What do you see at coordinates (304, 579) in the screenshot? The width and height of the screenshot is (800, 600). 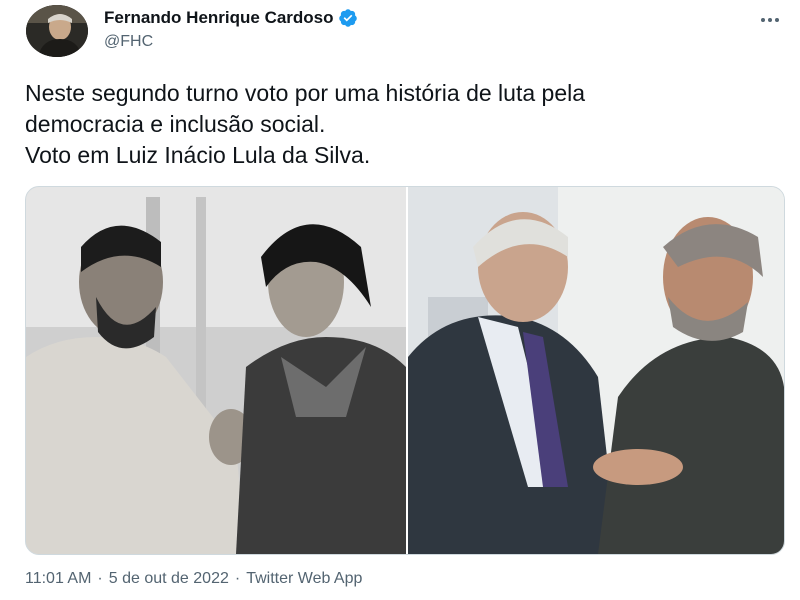 I see `tweet-source-link: Twitter Web App` at bounding box center [304, 579].